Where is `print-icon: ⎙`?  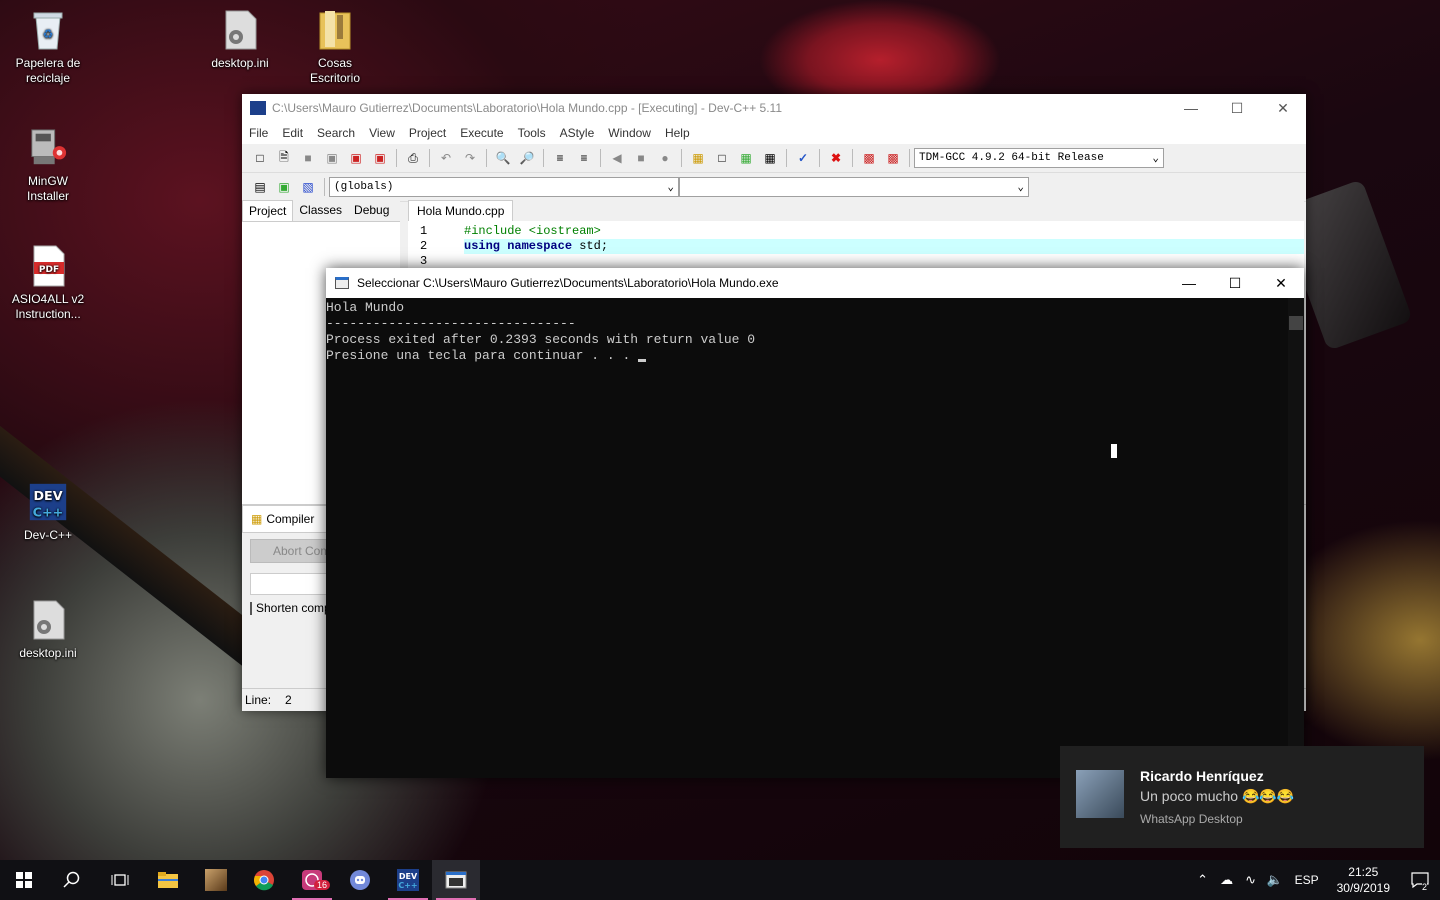
print-icon: ⎙ is located at coordinates (413, 158).